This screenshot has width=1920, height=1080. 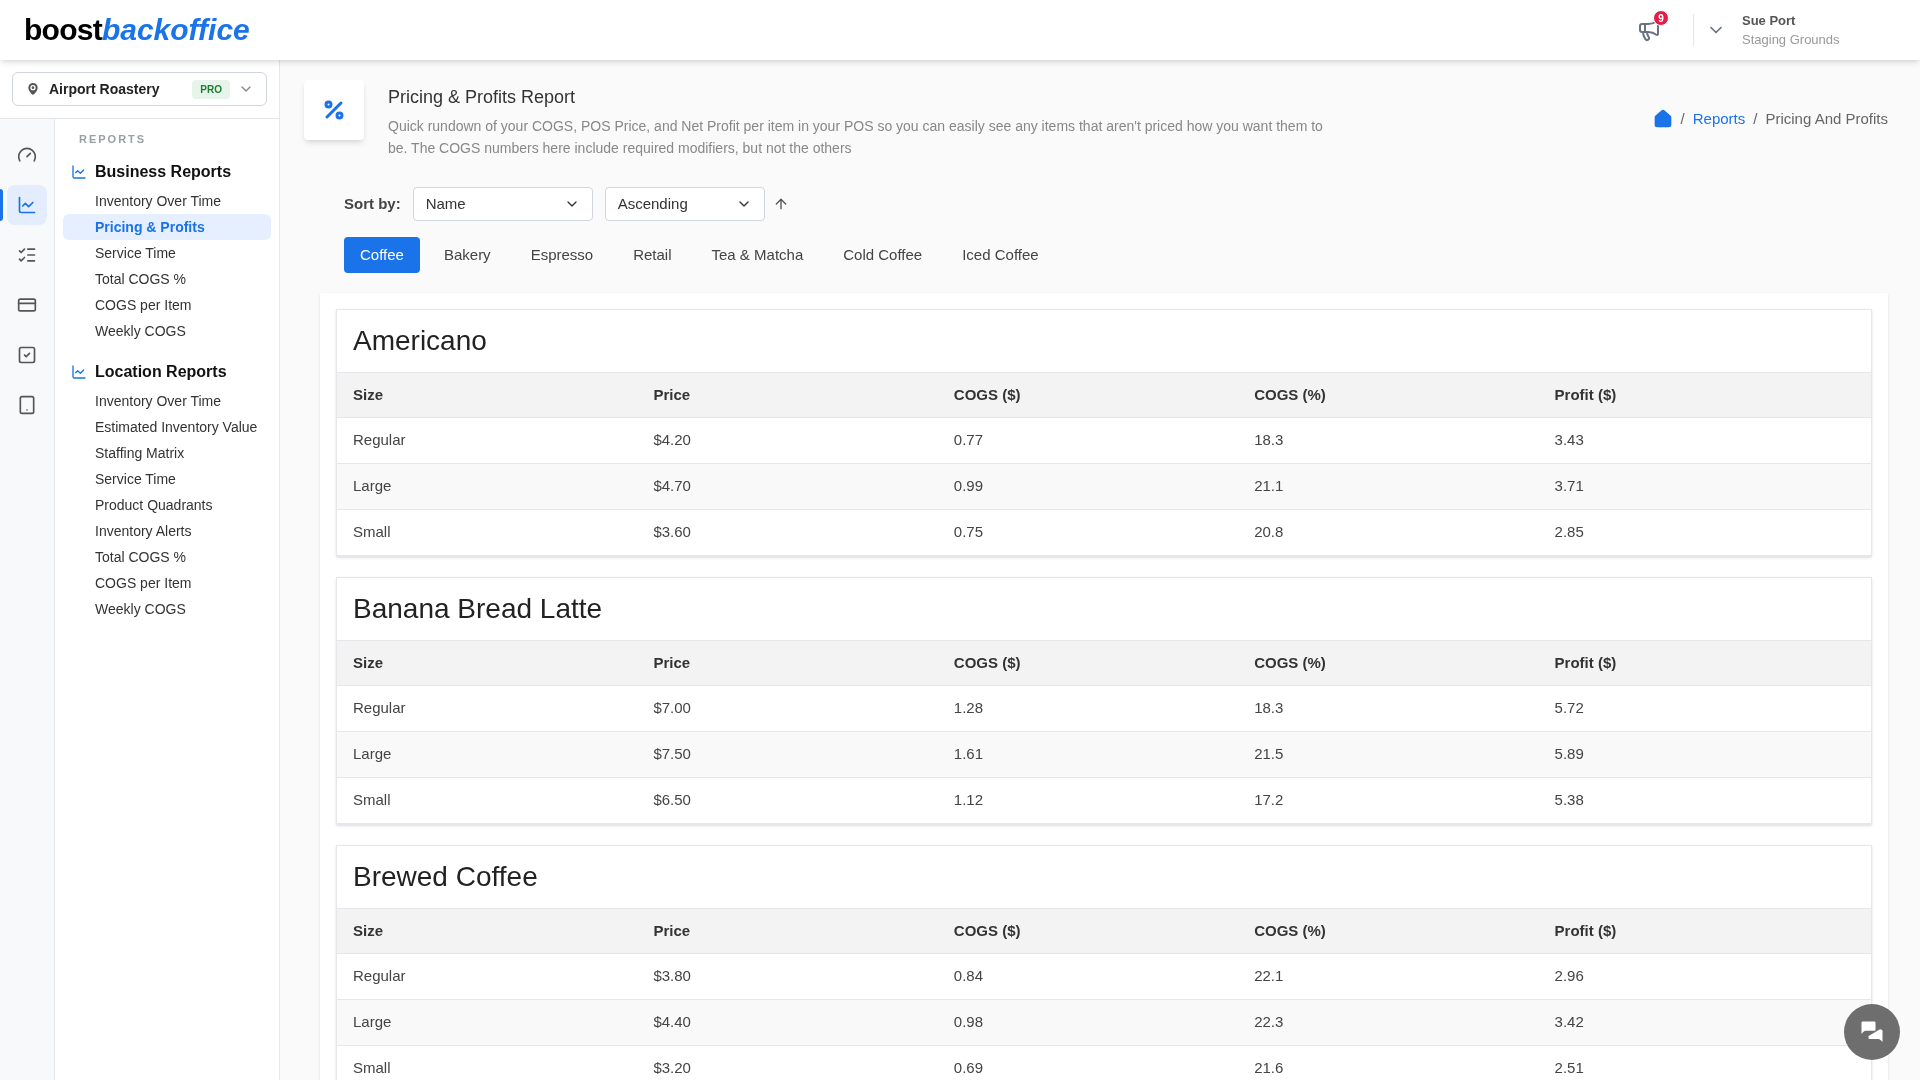 I want to click on category-tab: Bakery, so click(x=467, y=255).